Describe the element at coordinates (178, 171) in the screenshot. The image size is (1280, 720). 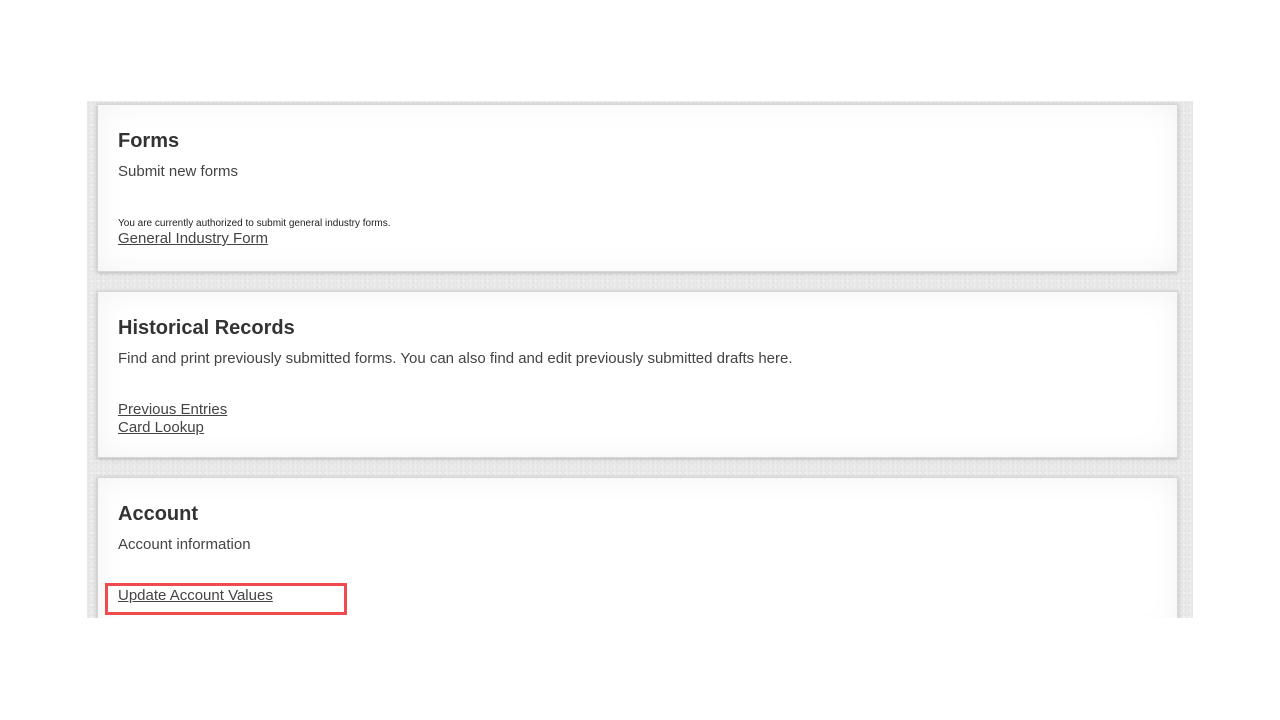
I see `forms-description: Submit new forms` at that location.